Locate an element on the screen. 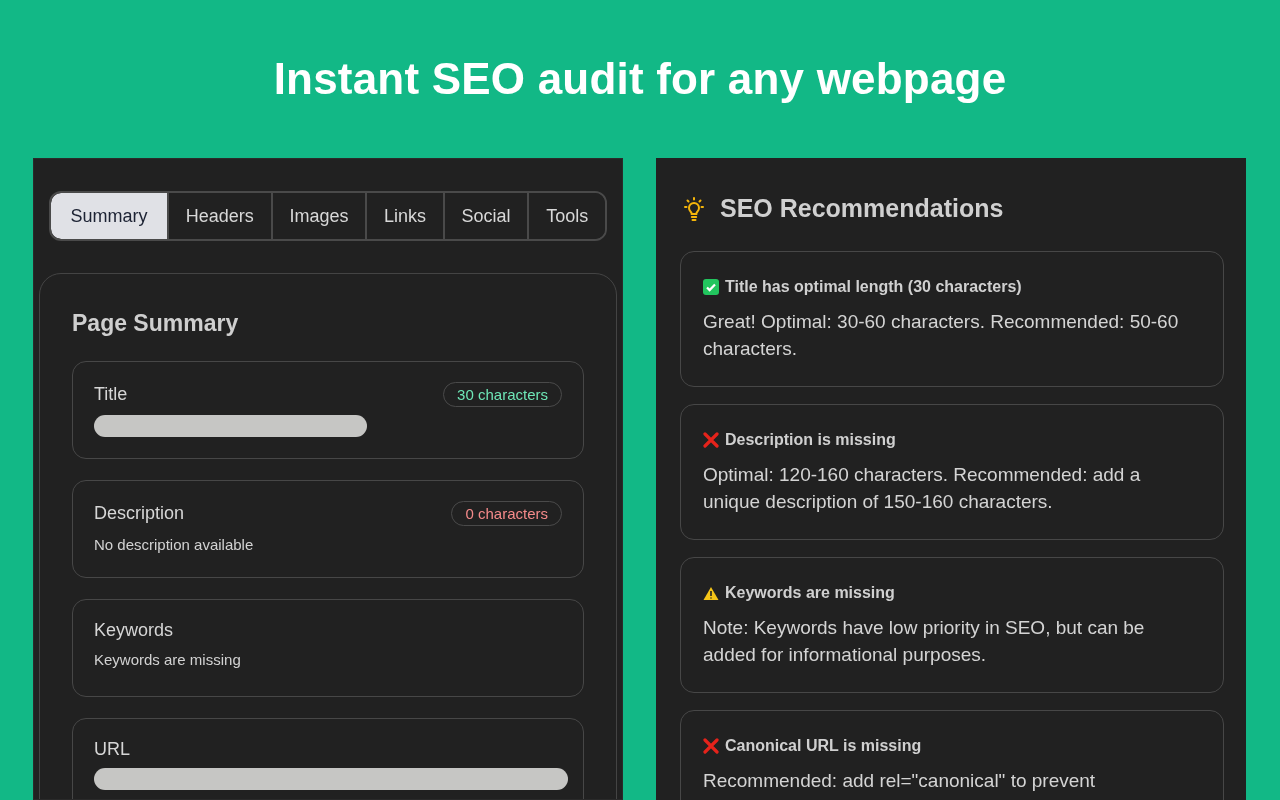  lightbulb-icon is located at coordinates (694, 208).